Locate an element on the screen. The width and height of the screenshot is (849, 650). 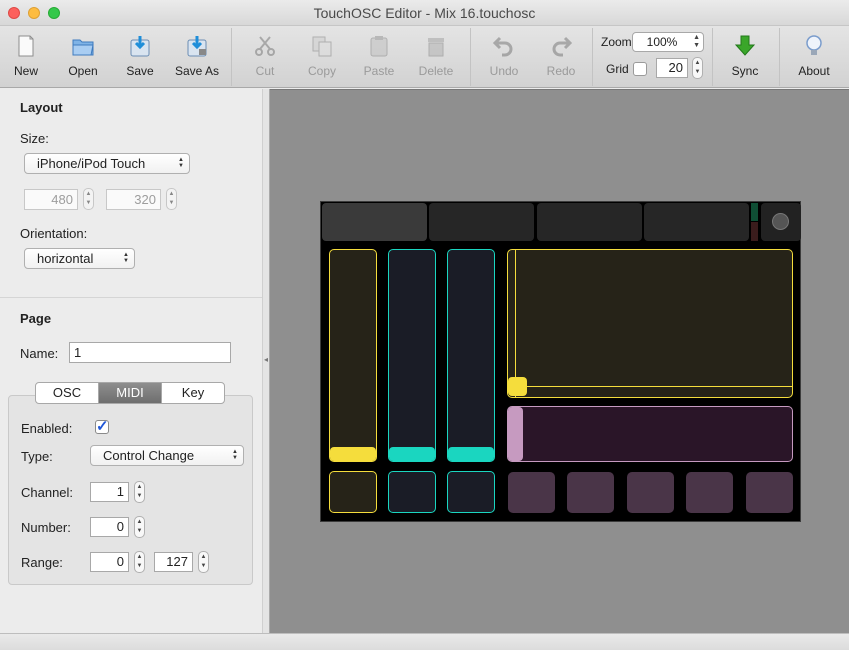
grid-size-stepper: ▲ ▼ is located at coordinates (697, 68).